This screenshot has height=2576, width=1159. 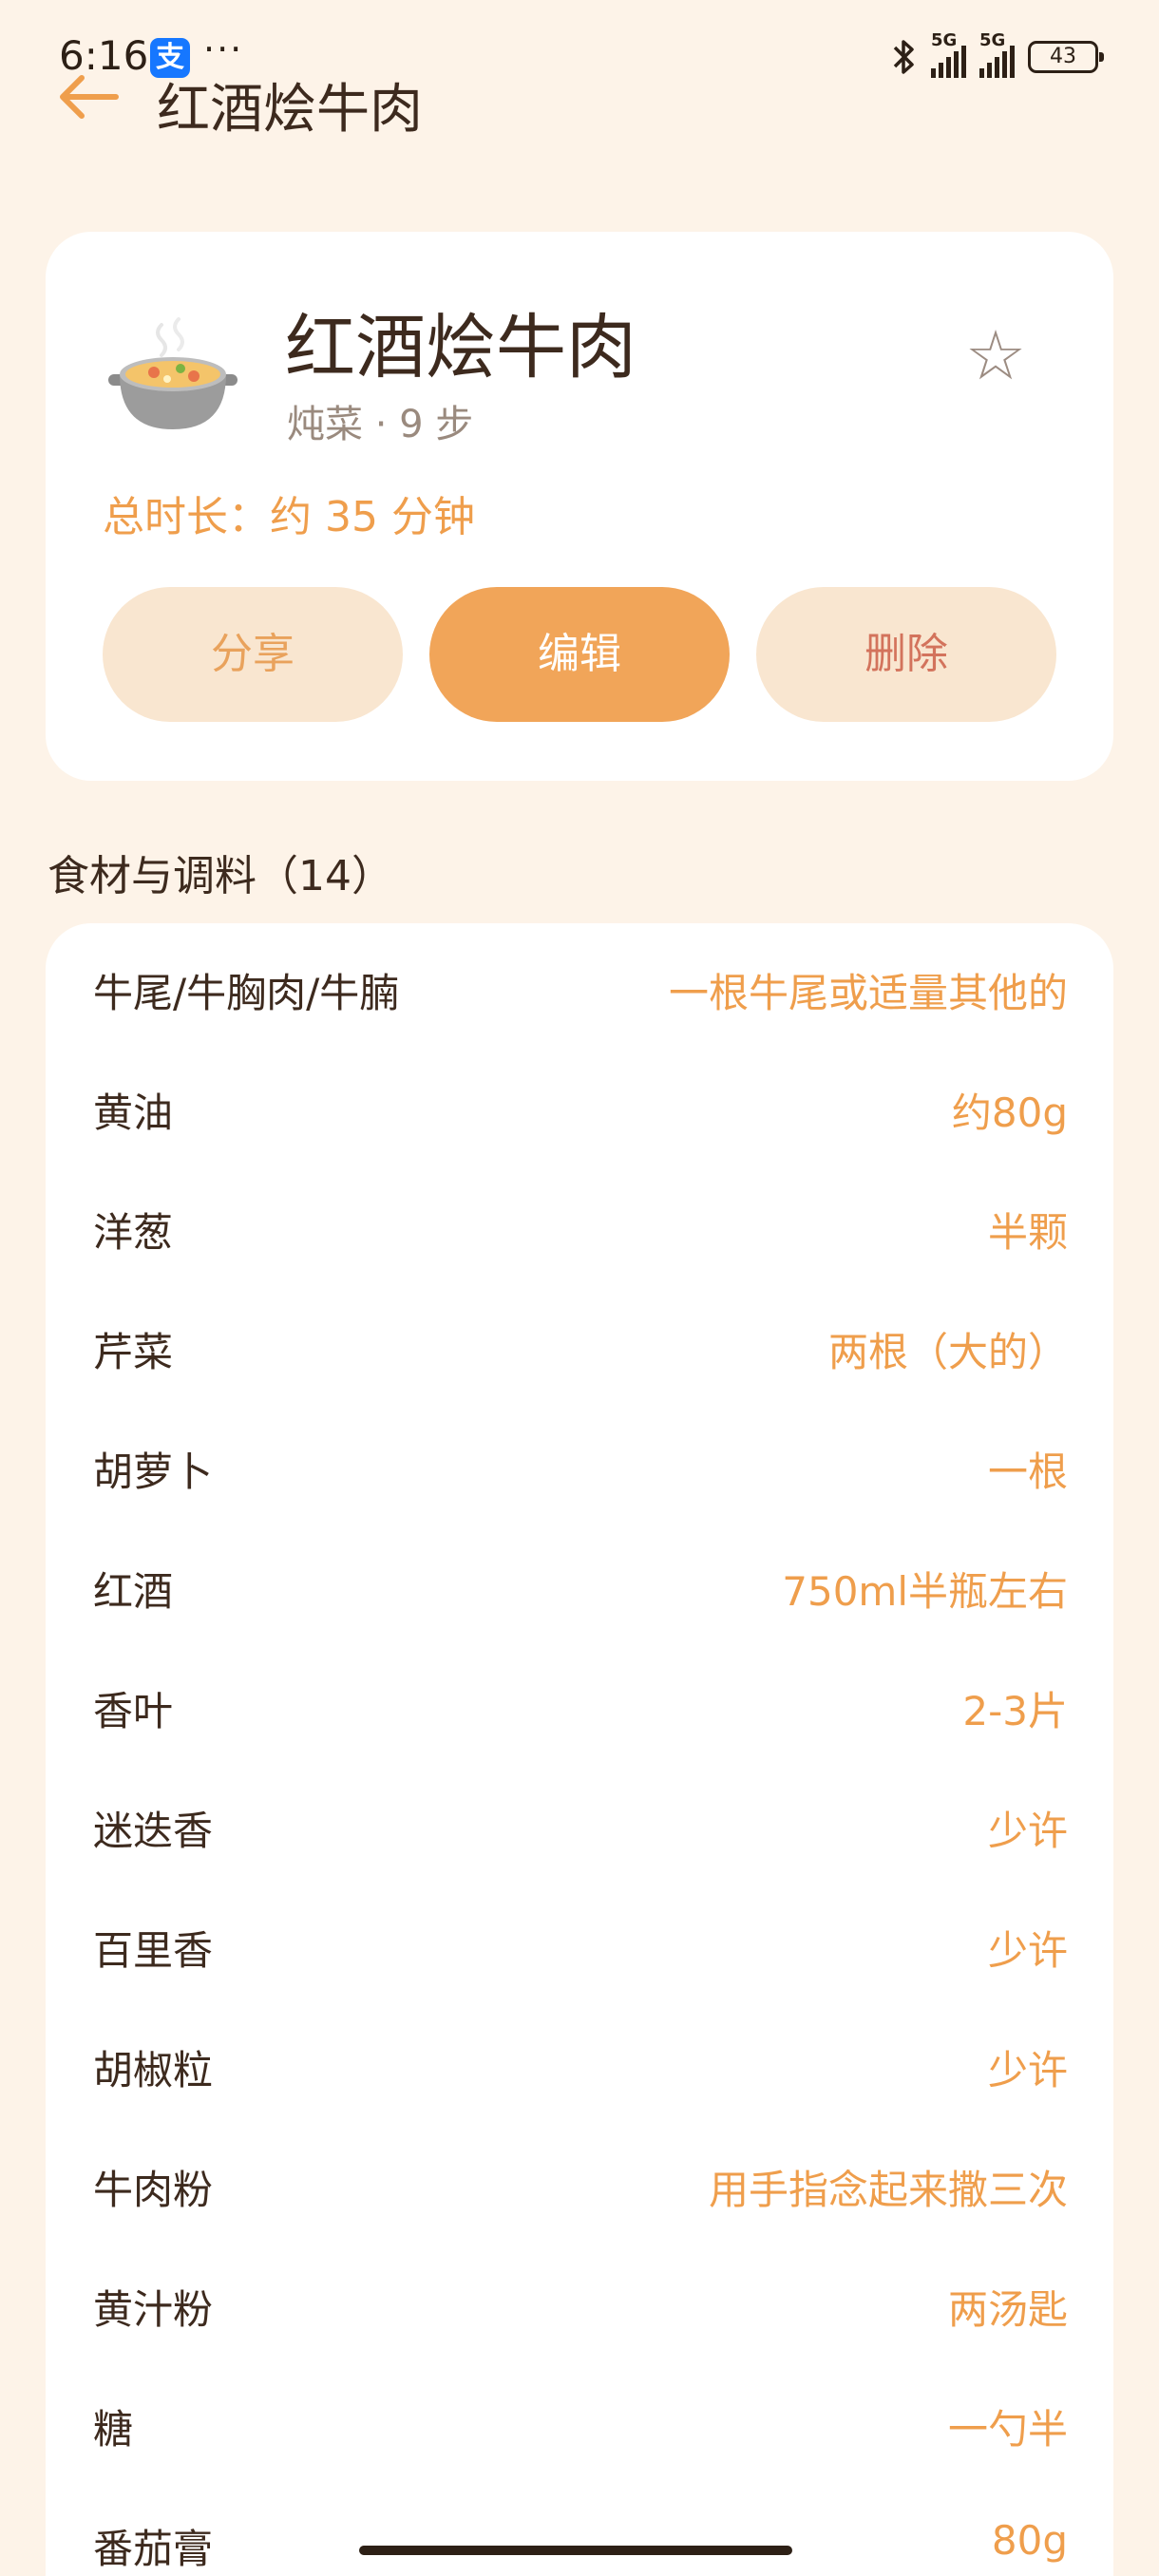 What do you see at coordinates (133, 1711) in the screenshot?
I see `ingredient-name: 香叶` at bounding box center [133, 1711].